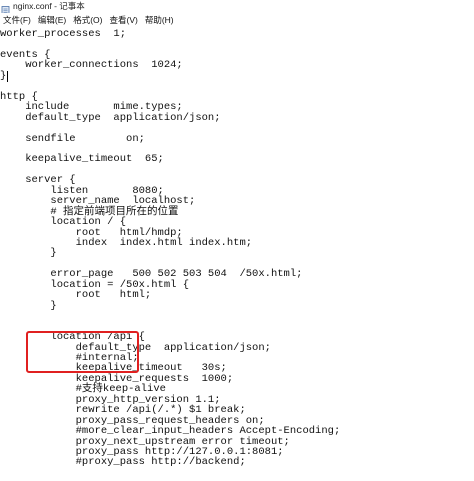  Describe the element at coordinates (237, 20) in the screenshot. I see `menu-bar: 文件(F) 编辑(E) 格式(O) 查看(V) 帮助(H)` at that location.